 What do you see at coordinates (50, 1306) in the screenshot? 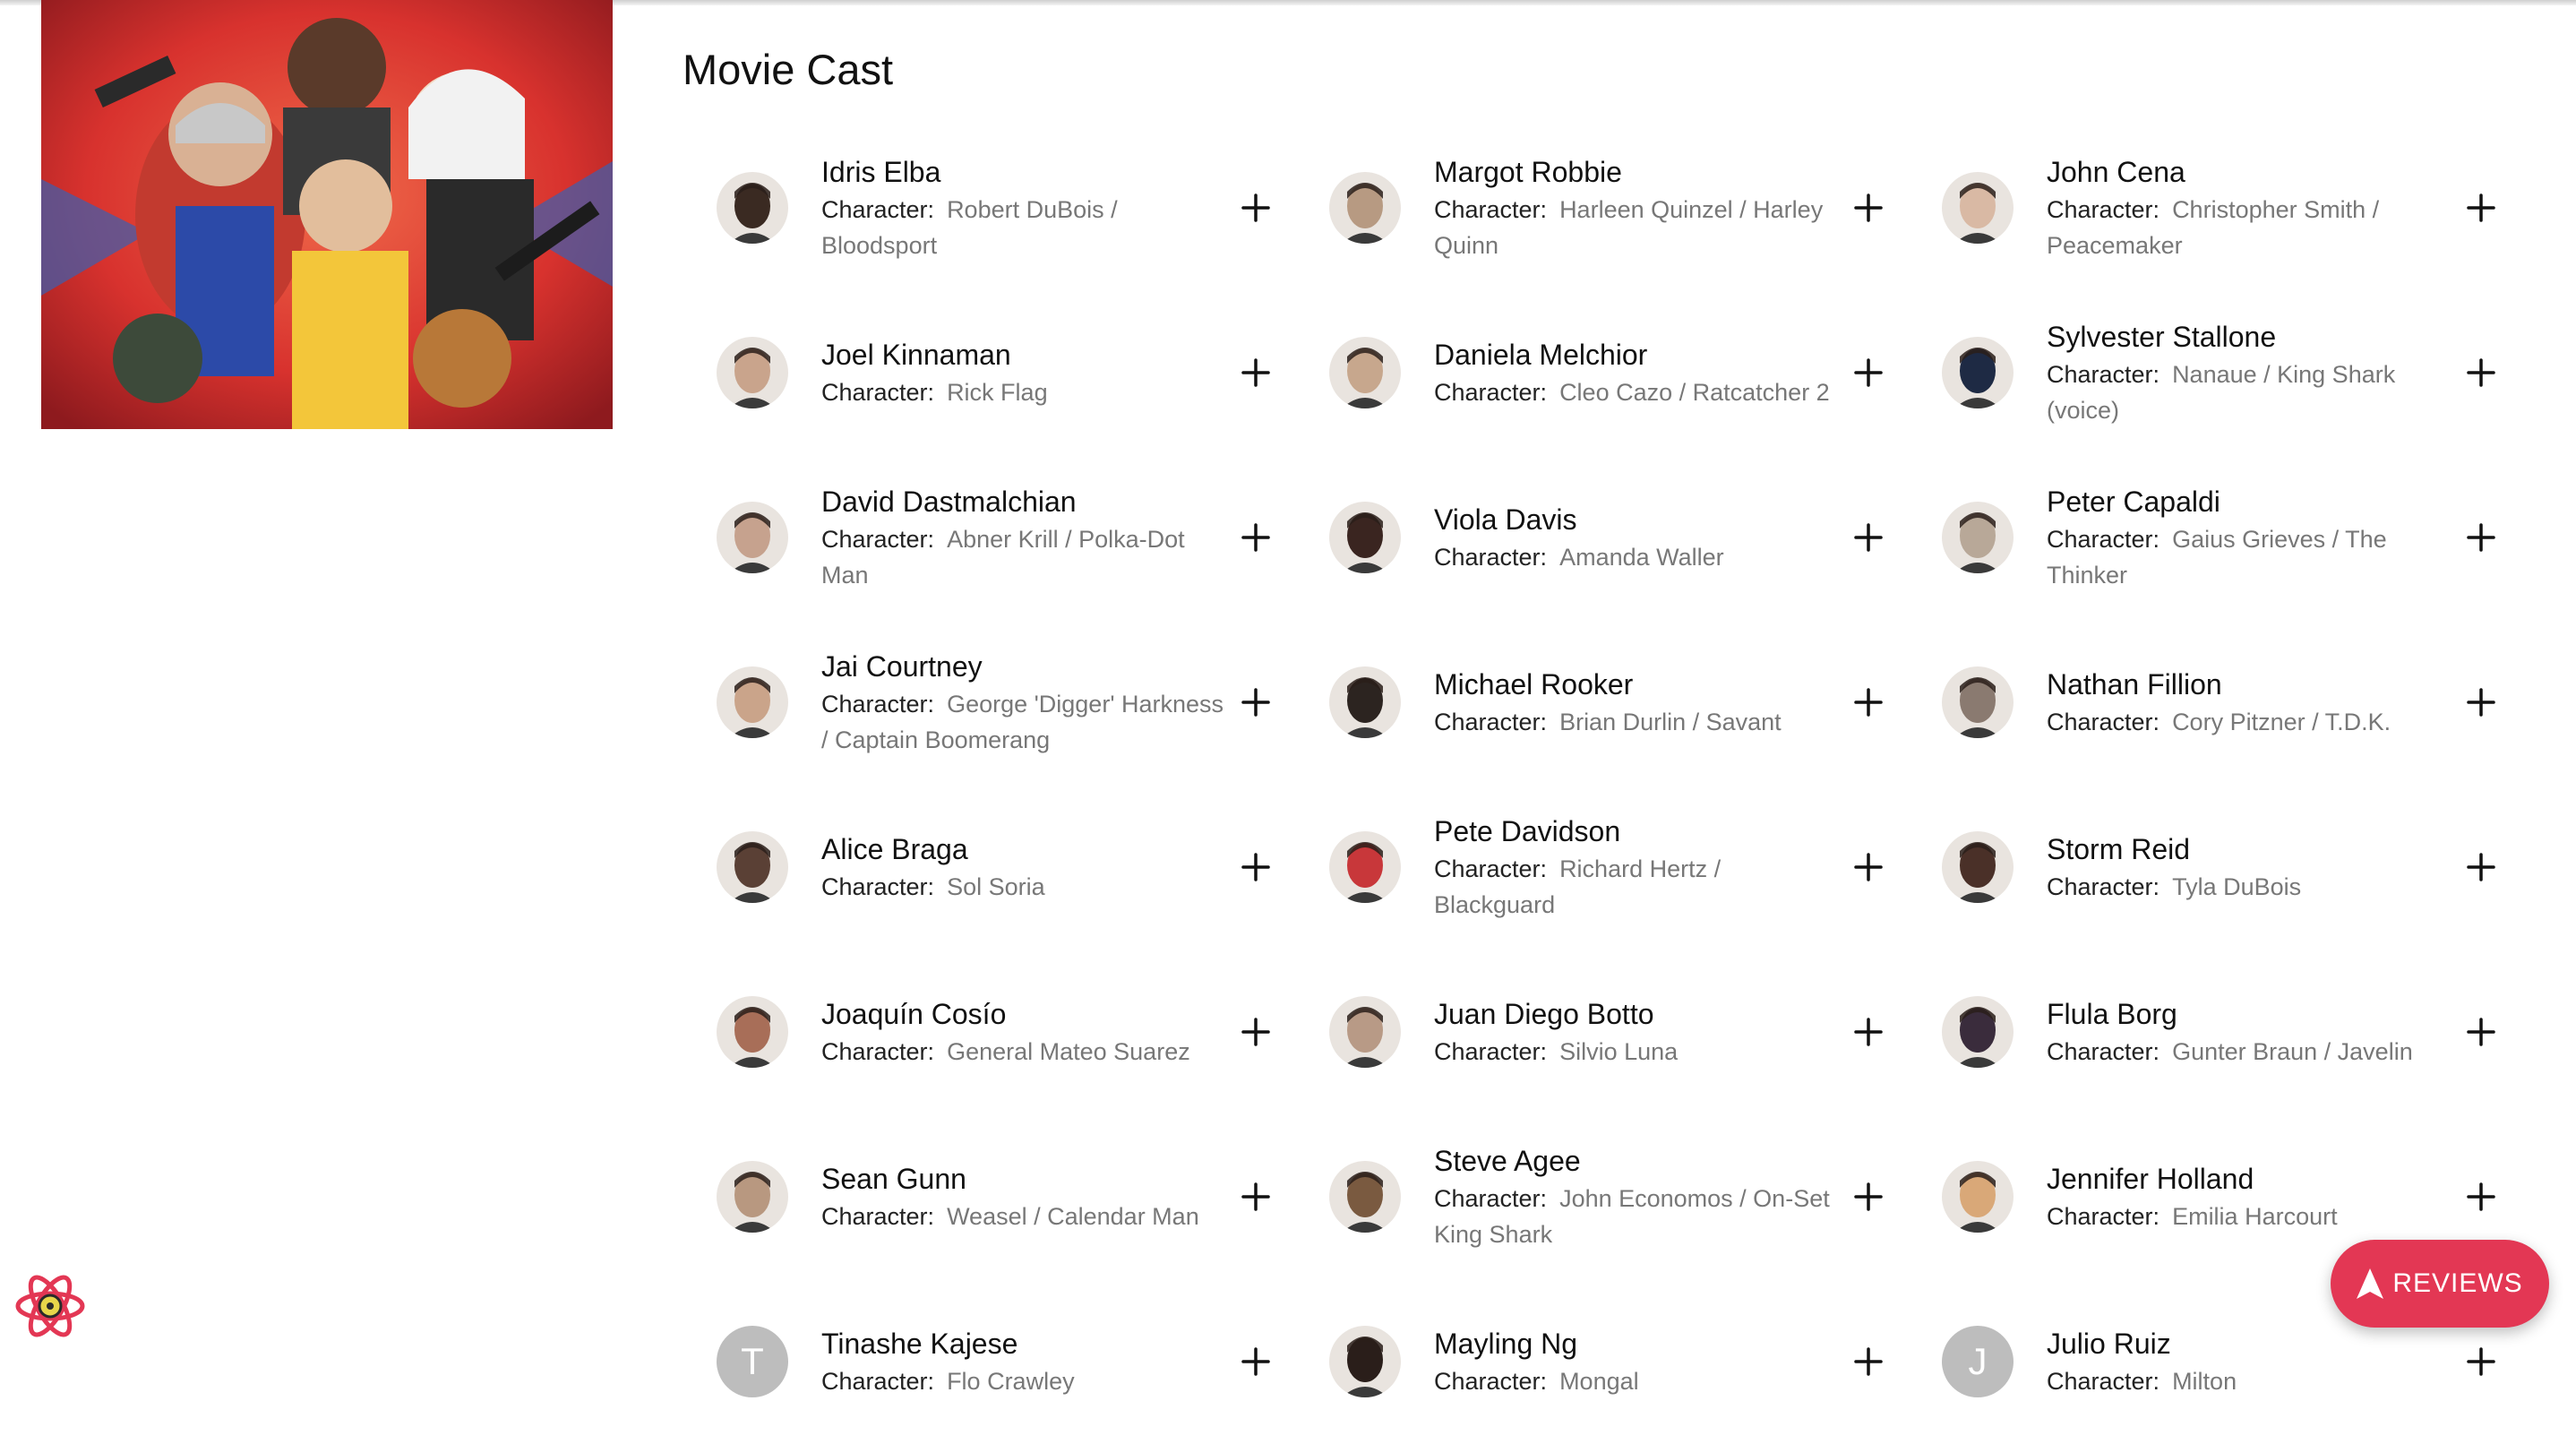
I see `app-logo-icon` at bounding box center [50, 1306].